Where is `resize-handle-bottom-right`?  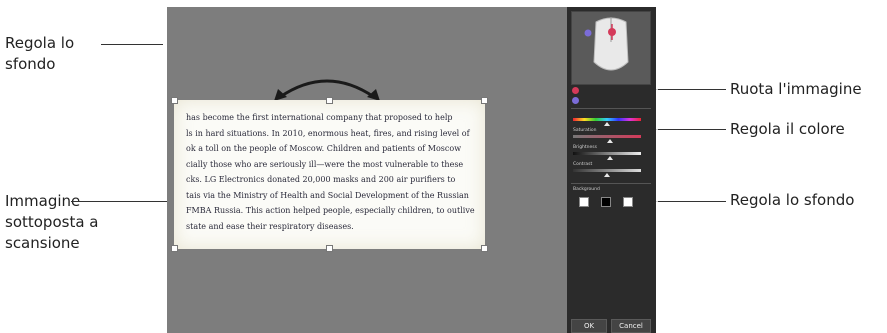
resize-handle-bottom-right is located at coordinates (484, 248).